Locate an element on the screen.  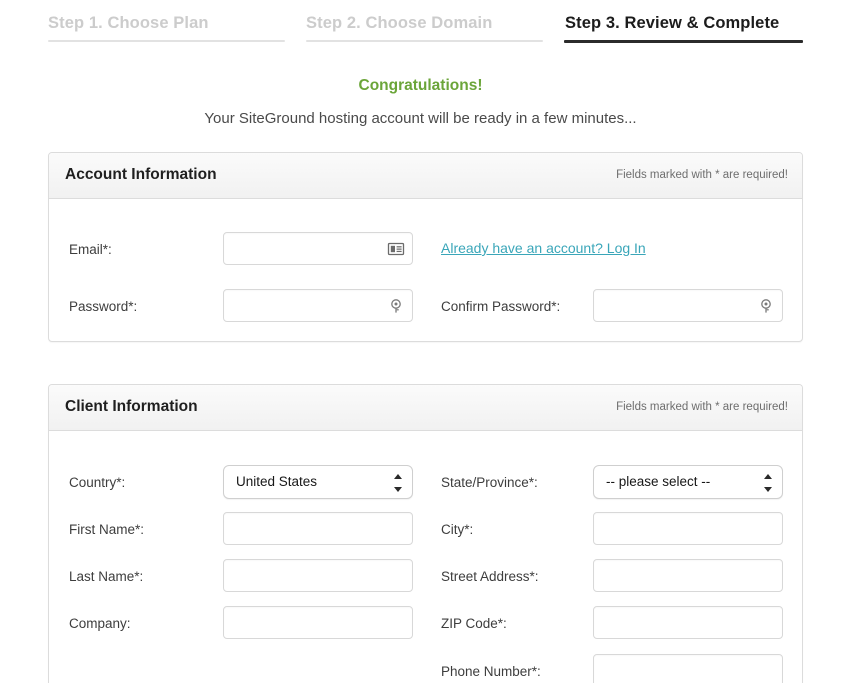
confirm-password-label: Confirm Password*: is located at coordinates (501, 306).